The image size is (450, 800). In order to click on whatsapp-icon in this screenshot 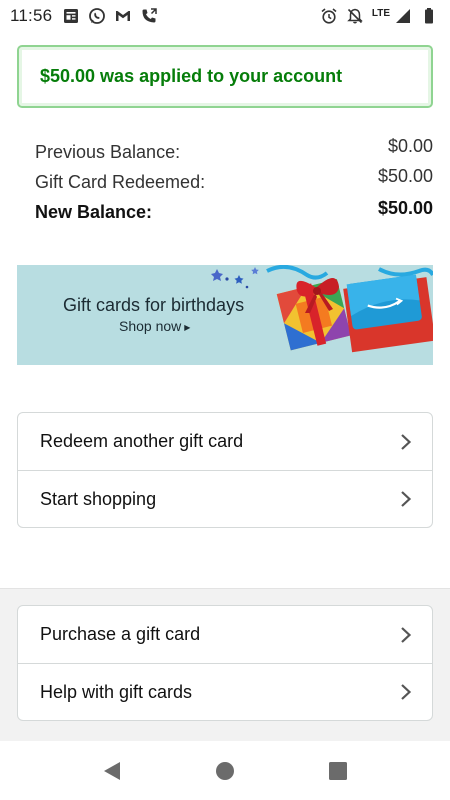, I will do `click(97, 16)`.